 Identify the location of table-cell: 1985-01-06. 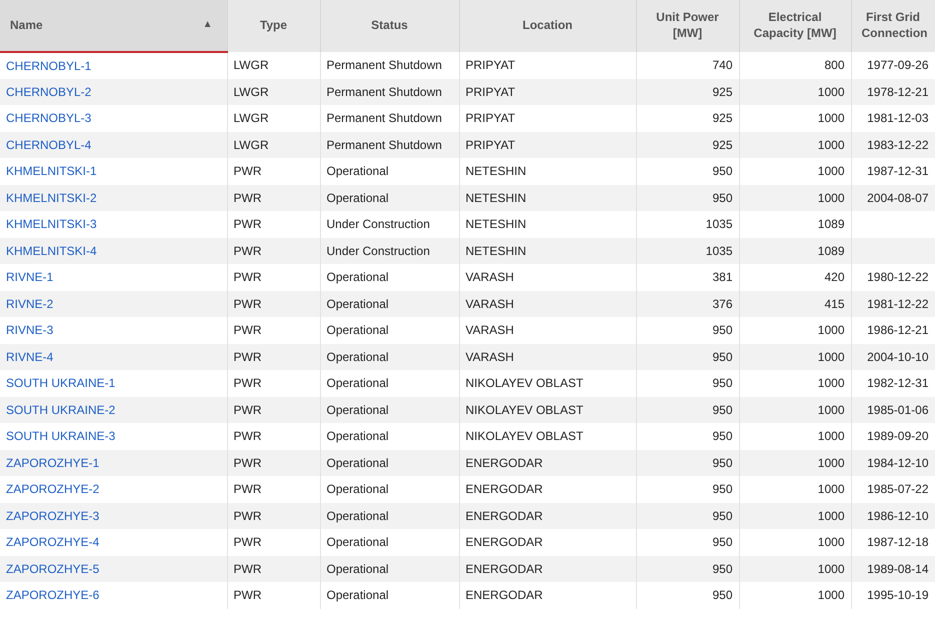
(893, 409).